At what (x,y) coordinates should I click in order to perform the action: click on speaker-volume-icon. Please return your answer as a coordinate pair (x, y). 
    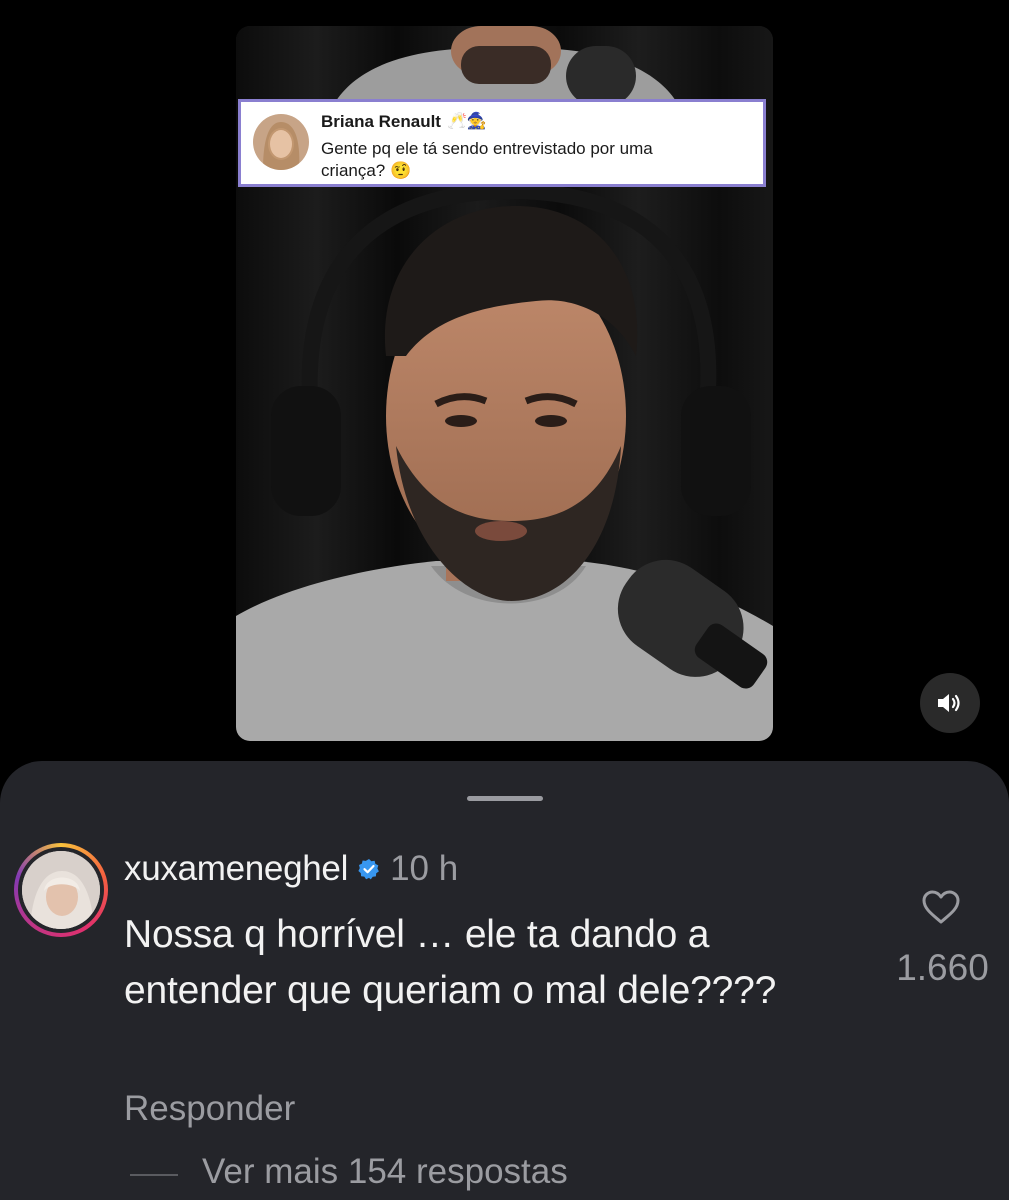
    Looking at the image, I should click on (949, 703).